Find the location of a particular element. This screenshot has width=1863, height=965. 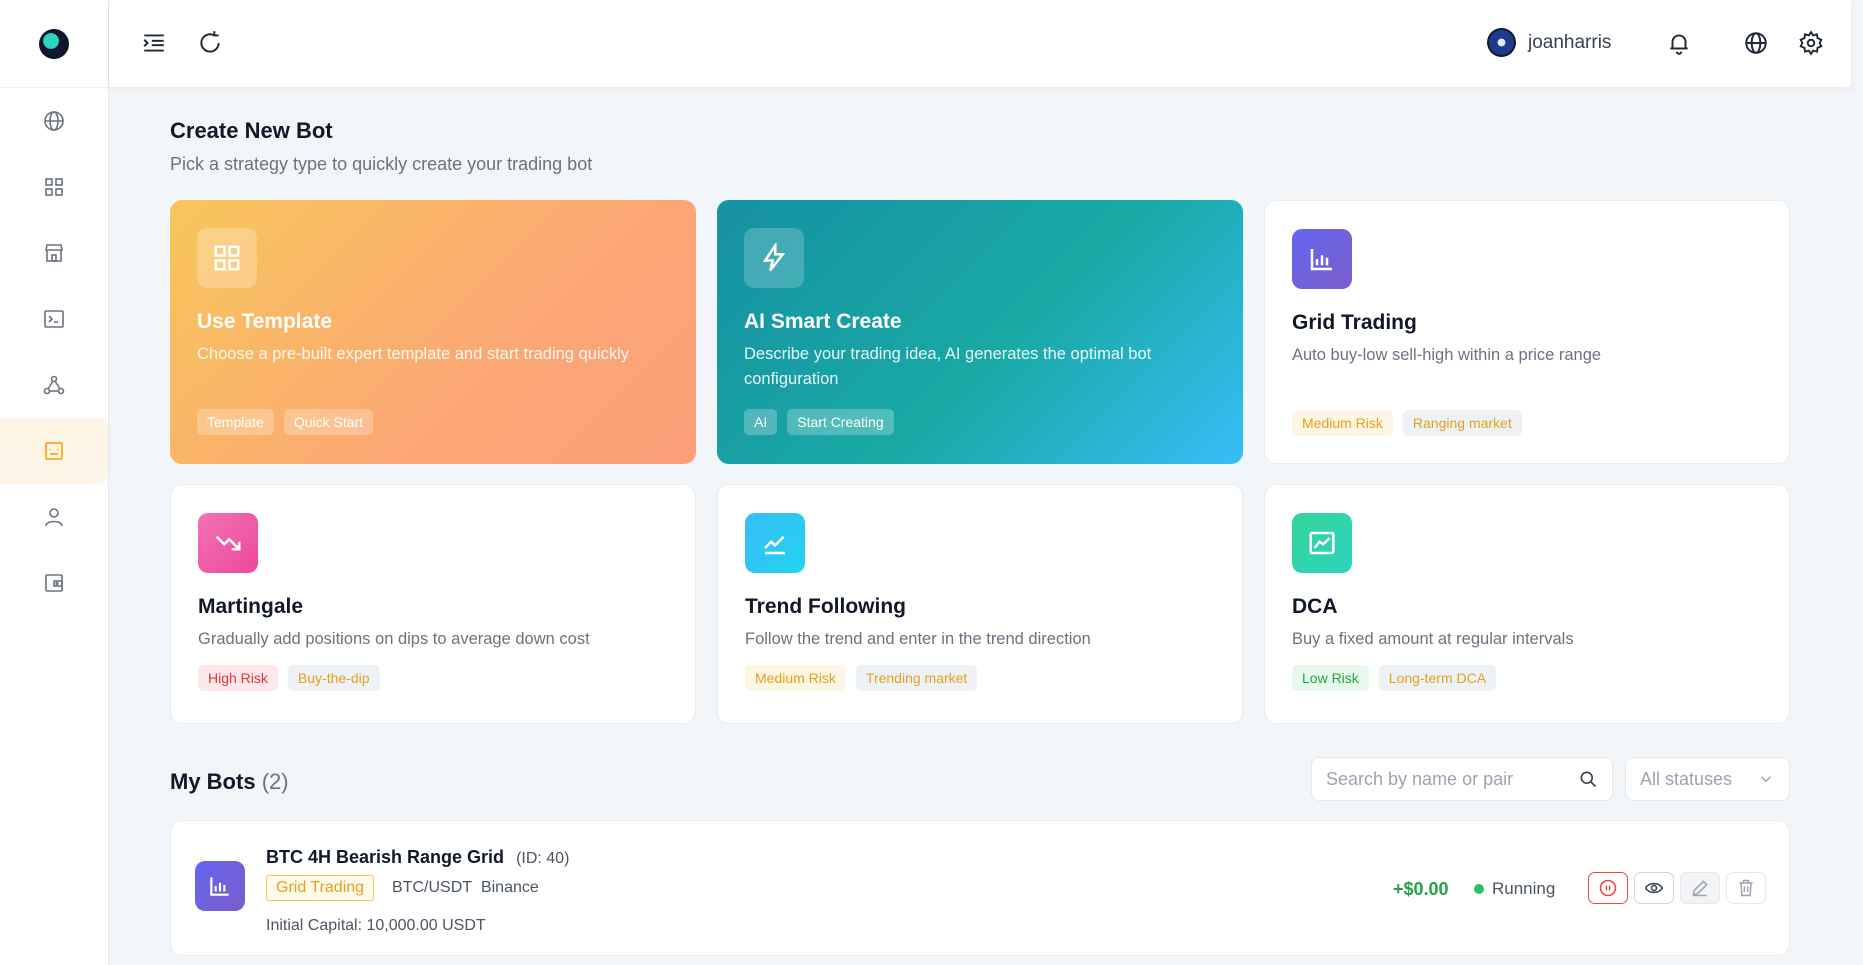

sidebar-item-dashboard is located at coordinates (54, 187).